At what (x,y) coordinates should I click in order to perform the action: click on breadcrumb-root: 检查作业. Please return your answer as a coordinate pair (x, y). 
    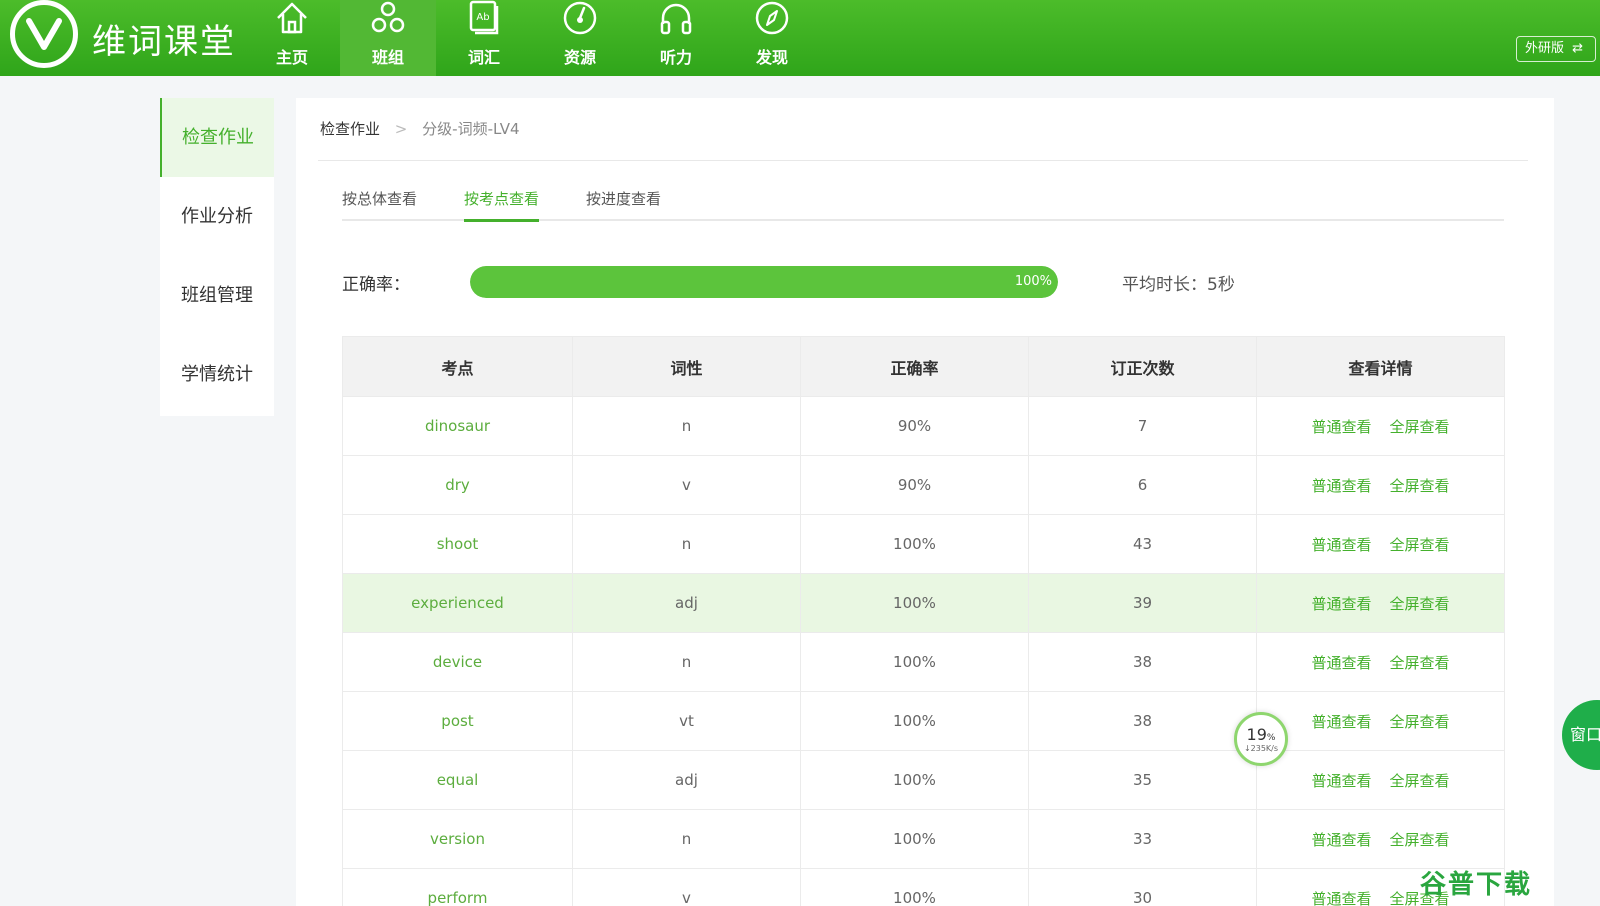
    Looking at the image, I should click on (350, 129).